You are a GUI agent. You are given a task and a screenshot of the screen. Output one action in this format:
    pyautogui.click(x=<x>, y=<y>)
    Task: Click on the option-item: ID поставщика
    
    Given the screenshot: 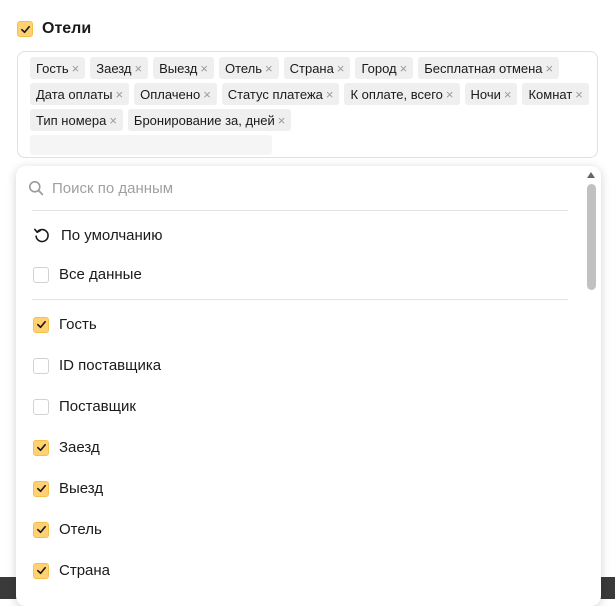 What is the action you would take?
    pyautogui.click(x=97, y=365)
    